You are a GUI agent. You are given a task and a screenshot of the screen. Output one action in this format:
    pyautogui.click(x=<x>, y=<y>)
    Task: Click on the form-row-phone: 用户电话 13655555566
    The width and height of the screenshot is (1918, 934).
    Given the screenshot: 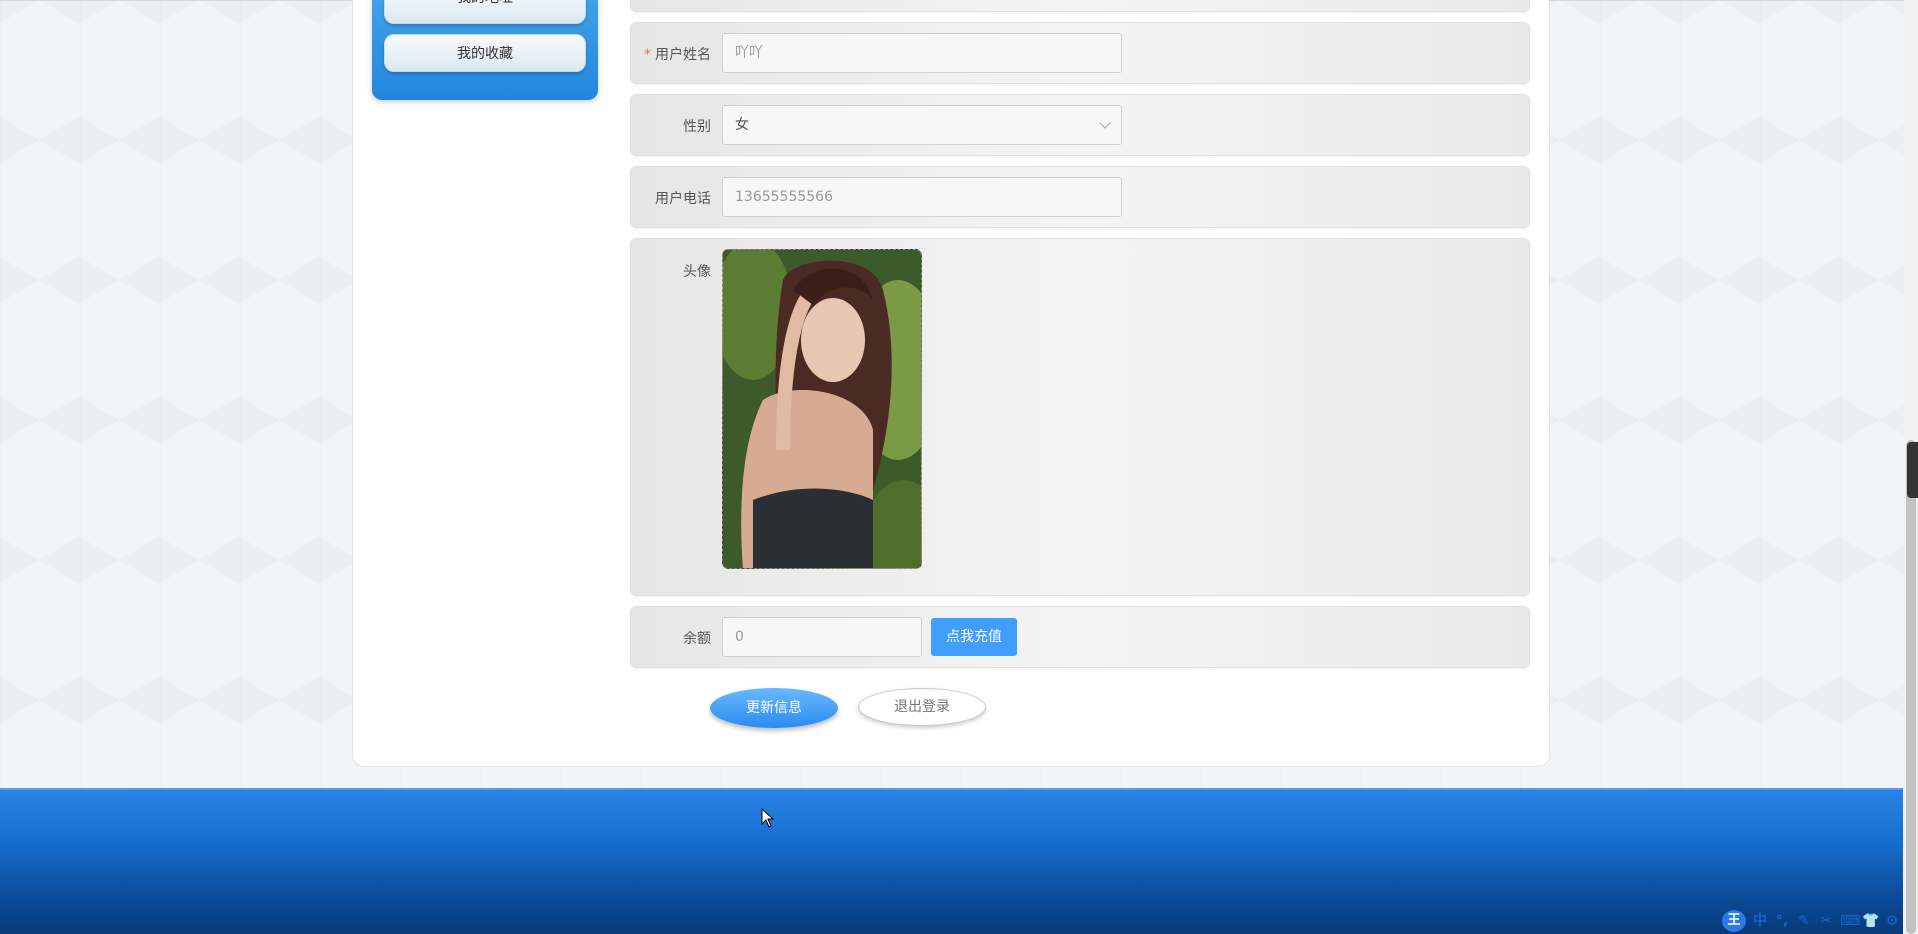 What is the action you would take?
    pyautogui.click(x=1080, y=197)
    